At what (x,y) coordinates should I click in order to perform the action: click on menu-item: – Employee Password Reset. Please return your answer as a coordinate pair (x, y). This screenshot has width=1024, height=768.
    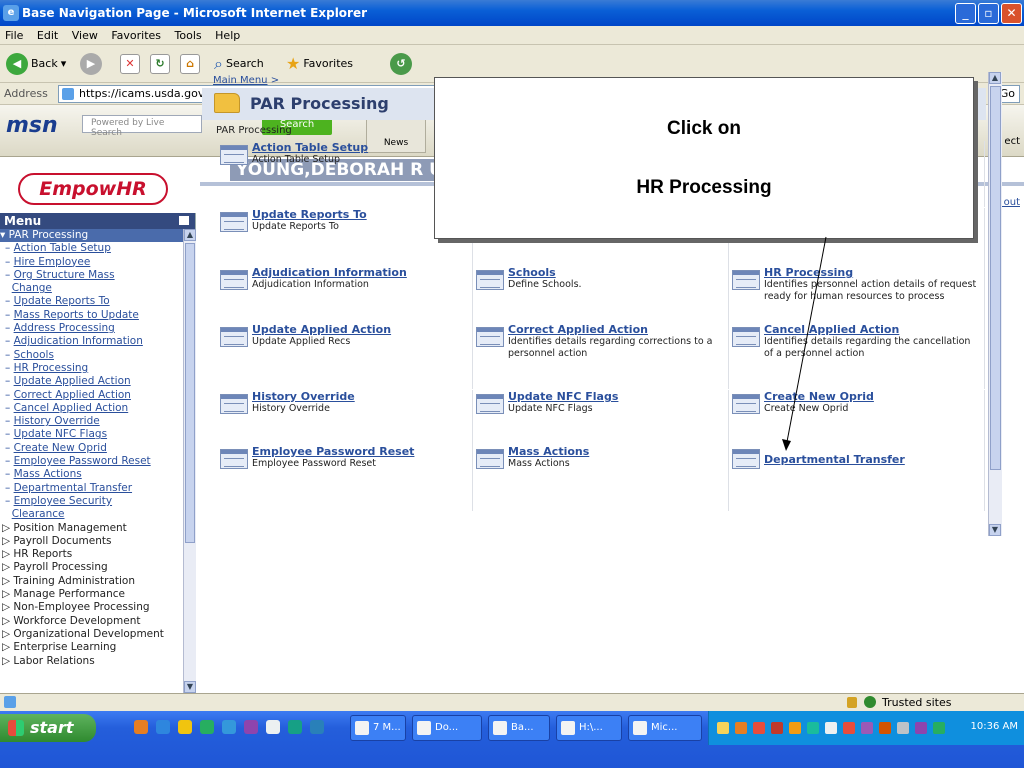
    Looking at the image, I should click on (91, 461).